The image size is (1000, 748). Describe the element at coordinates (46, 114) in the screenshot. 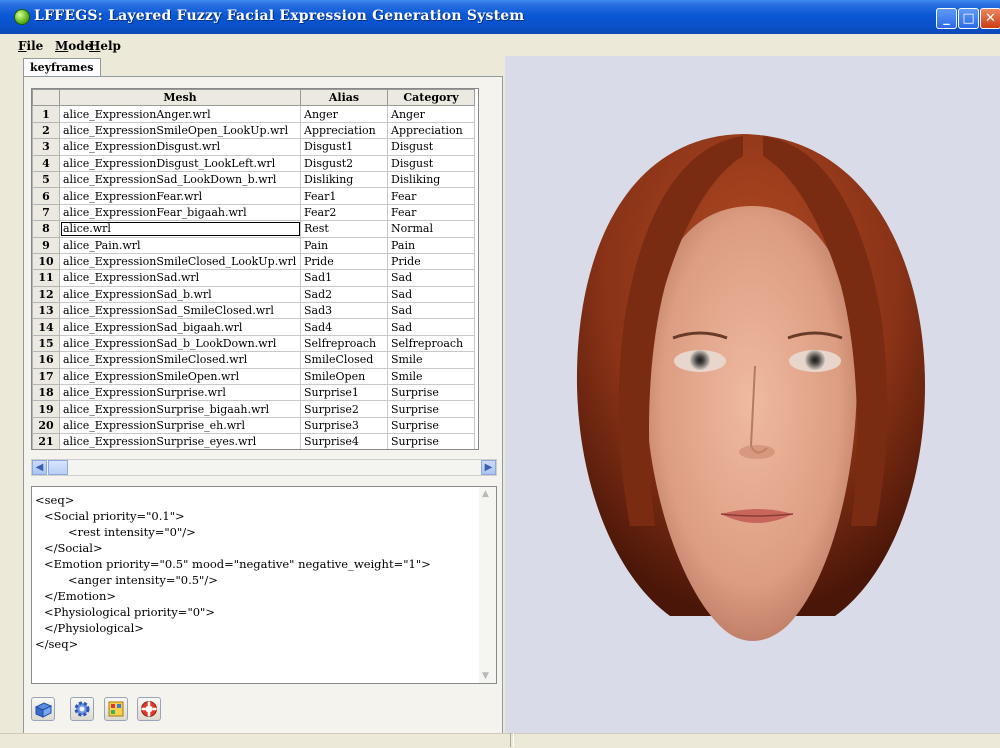

I see `row-number: 1` at that location.